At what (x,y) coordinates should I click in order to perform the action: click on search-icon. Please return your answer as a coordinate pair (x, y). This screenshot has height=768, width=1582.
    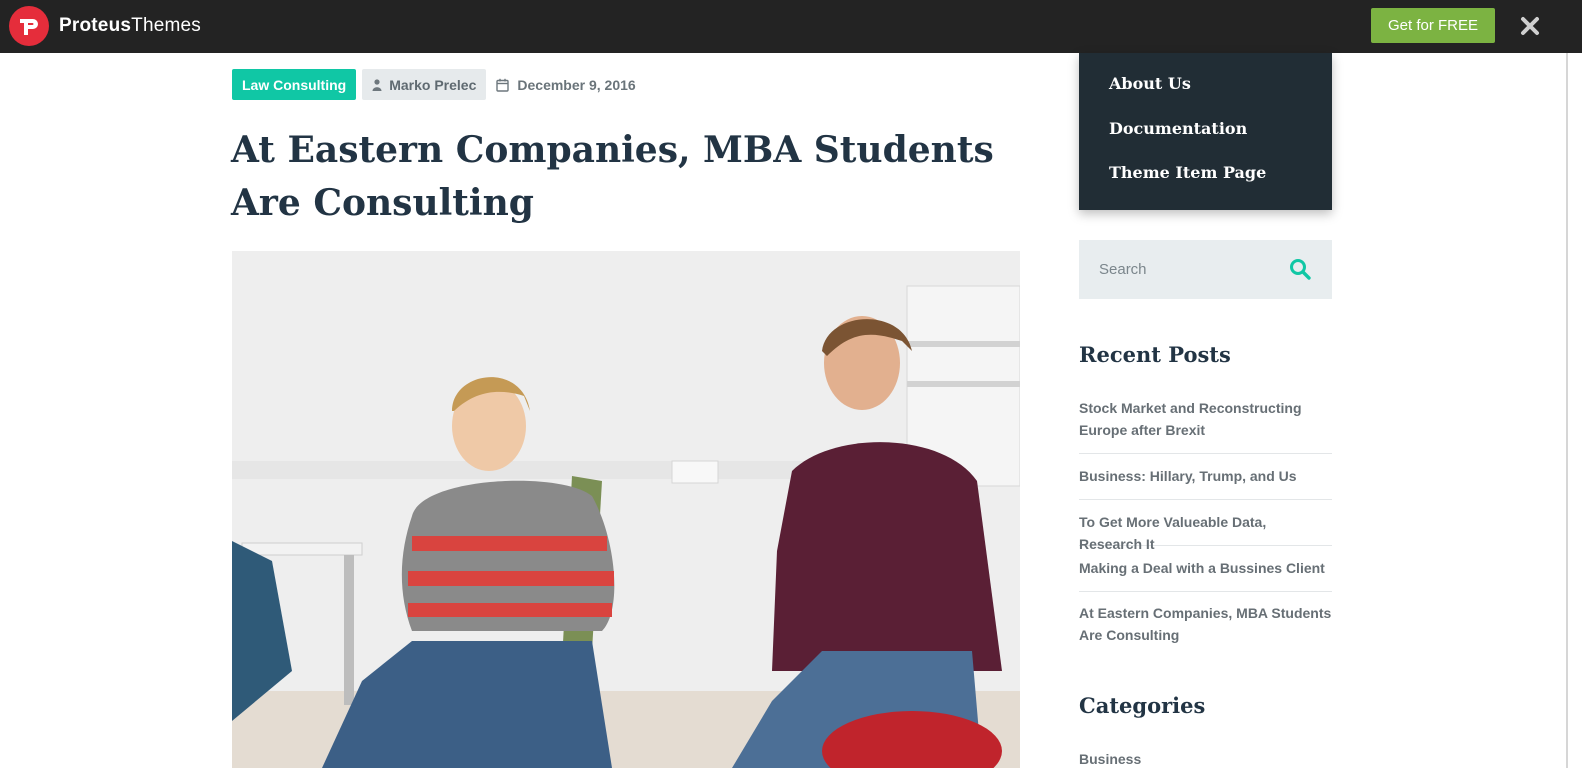
    Looking at the image, I should click on (1300, 269).